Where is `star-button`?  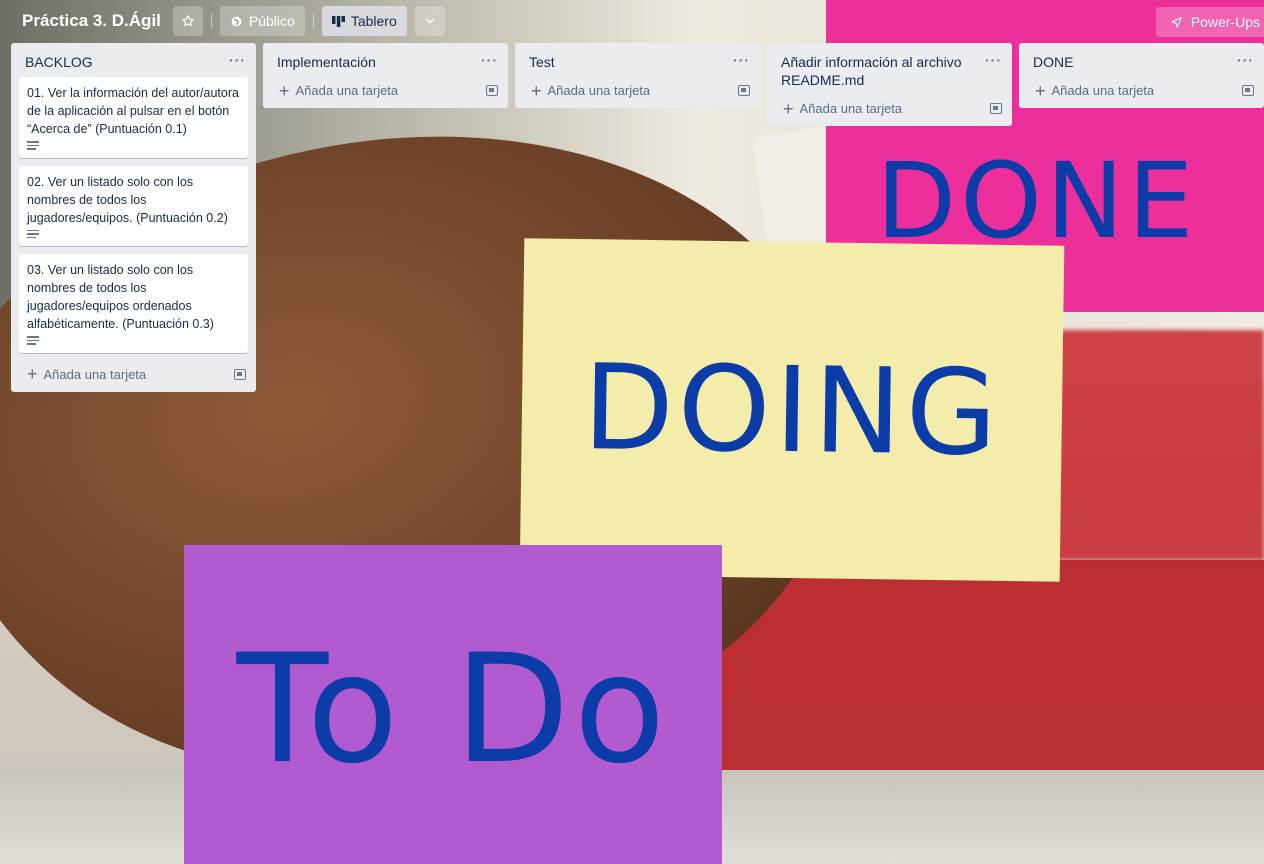
star-button is located at coordinates (187, 21).